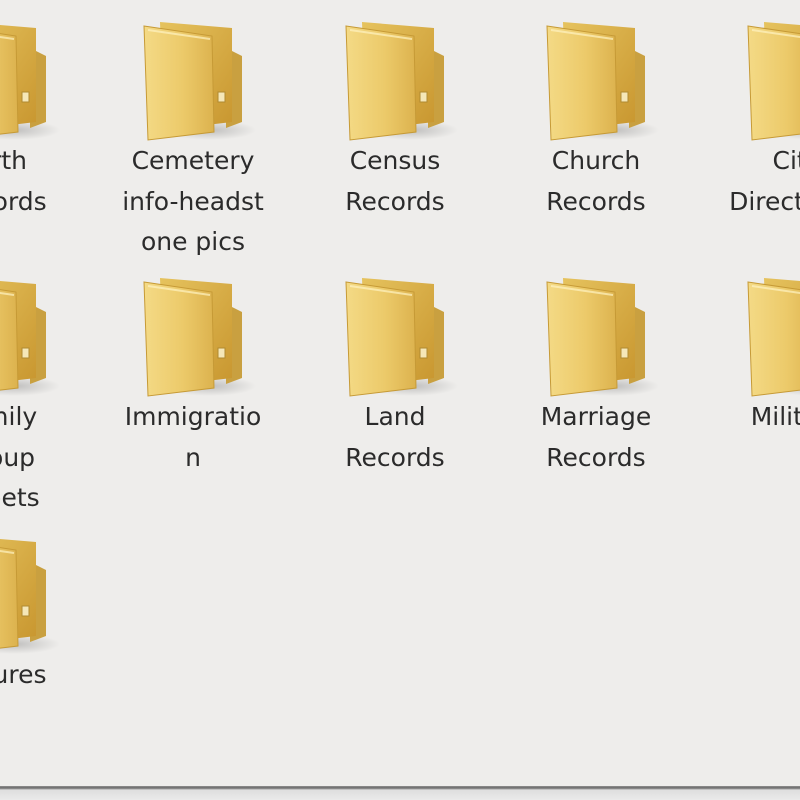 Image resolution: width=800 pixels, height=800 pixels. I want to click on folder-label: Land Records, so click(395, 437).